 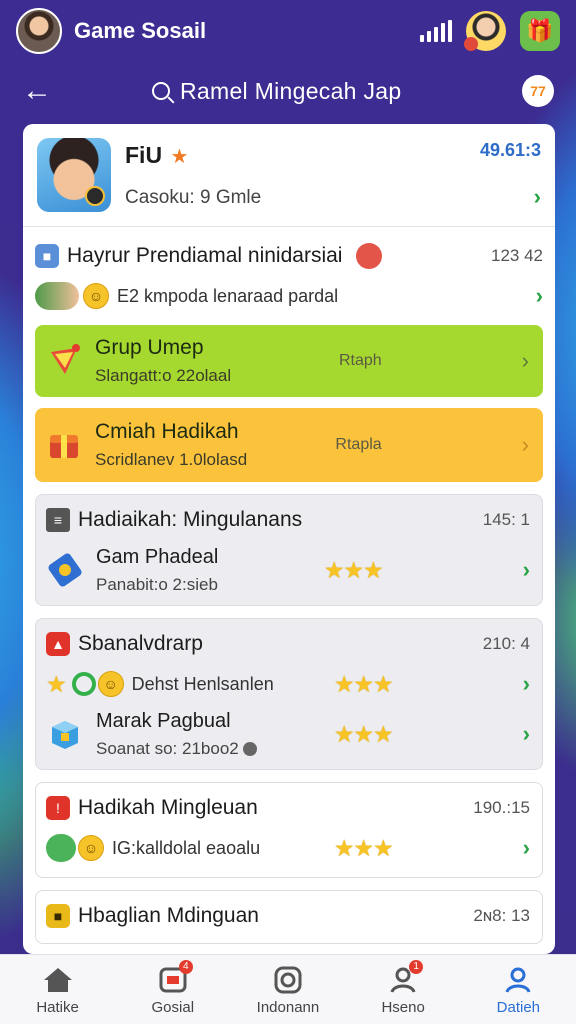 I want to click on top-right-cluster: 🎁, so click(x=490, y=31).